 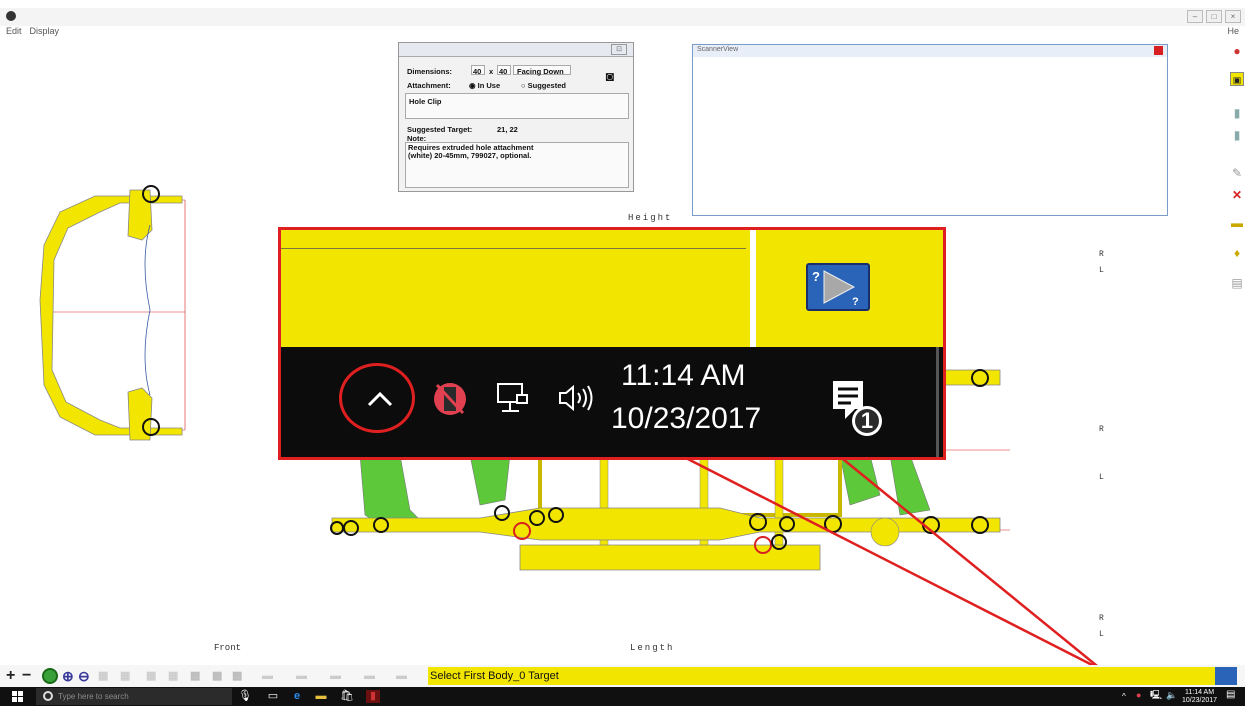 What do you see at coordinates (267, 676) in the screenshot?
I see `body-tool-icon-1: ▬` at bounding box center [267, 676].